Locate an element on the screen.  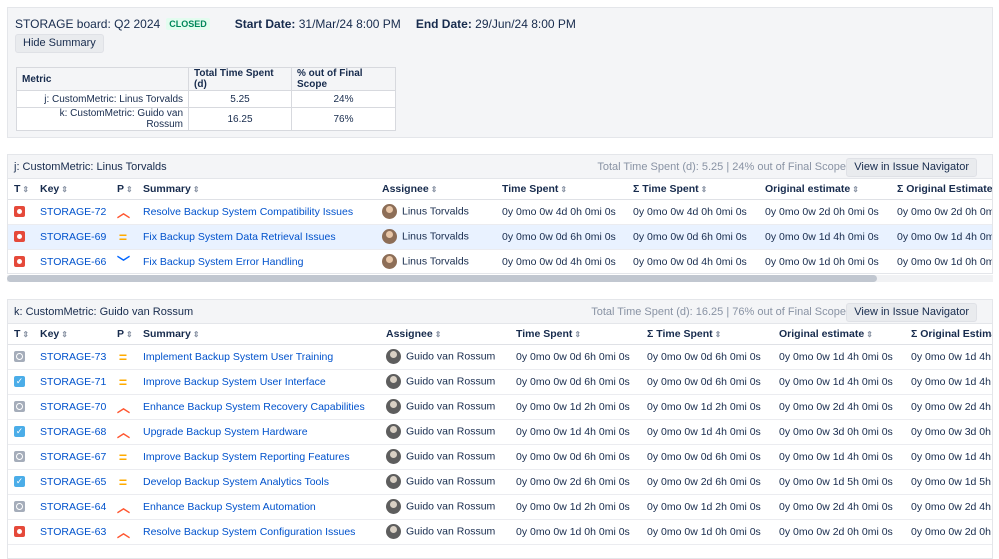
issue-key-link: STORAGE-66 is located at coordinates (73, 262).